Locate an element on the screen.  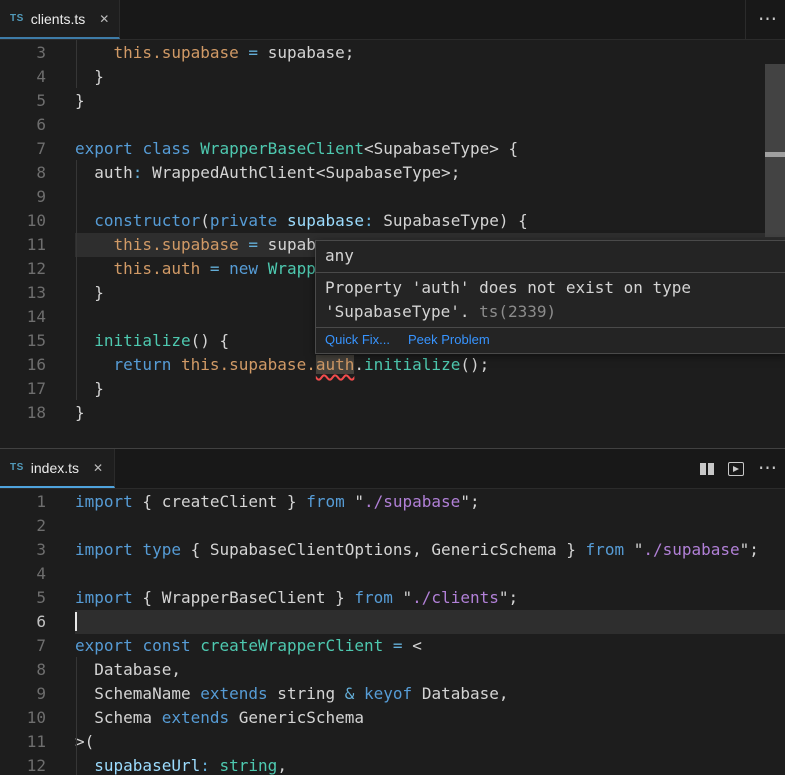
code-line: 9 is located at coordinates (392, 197).